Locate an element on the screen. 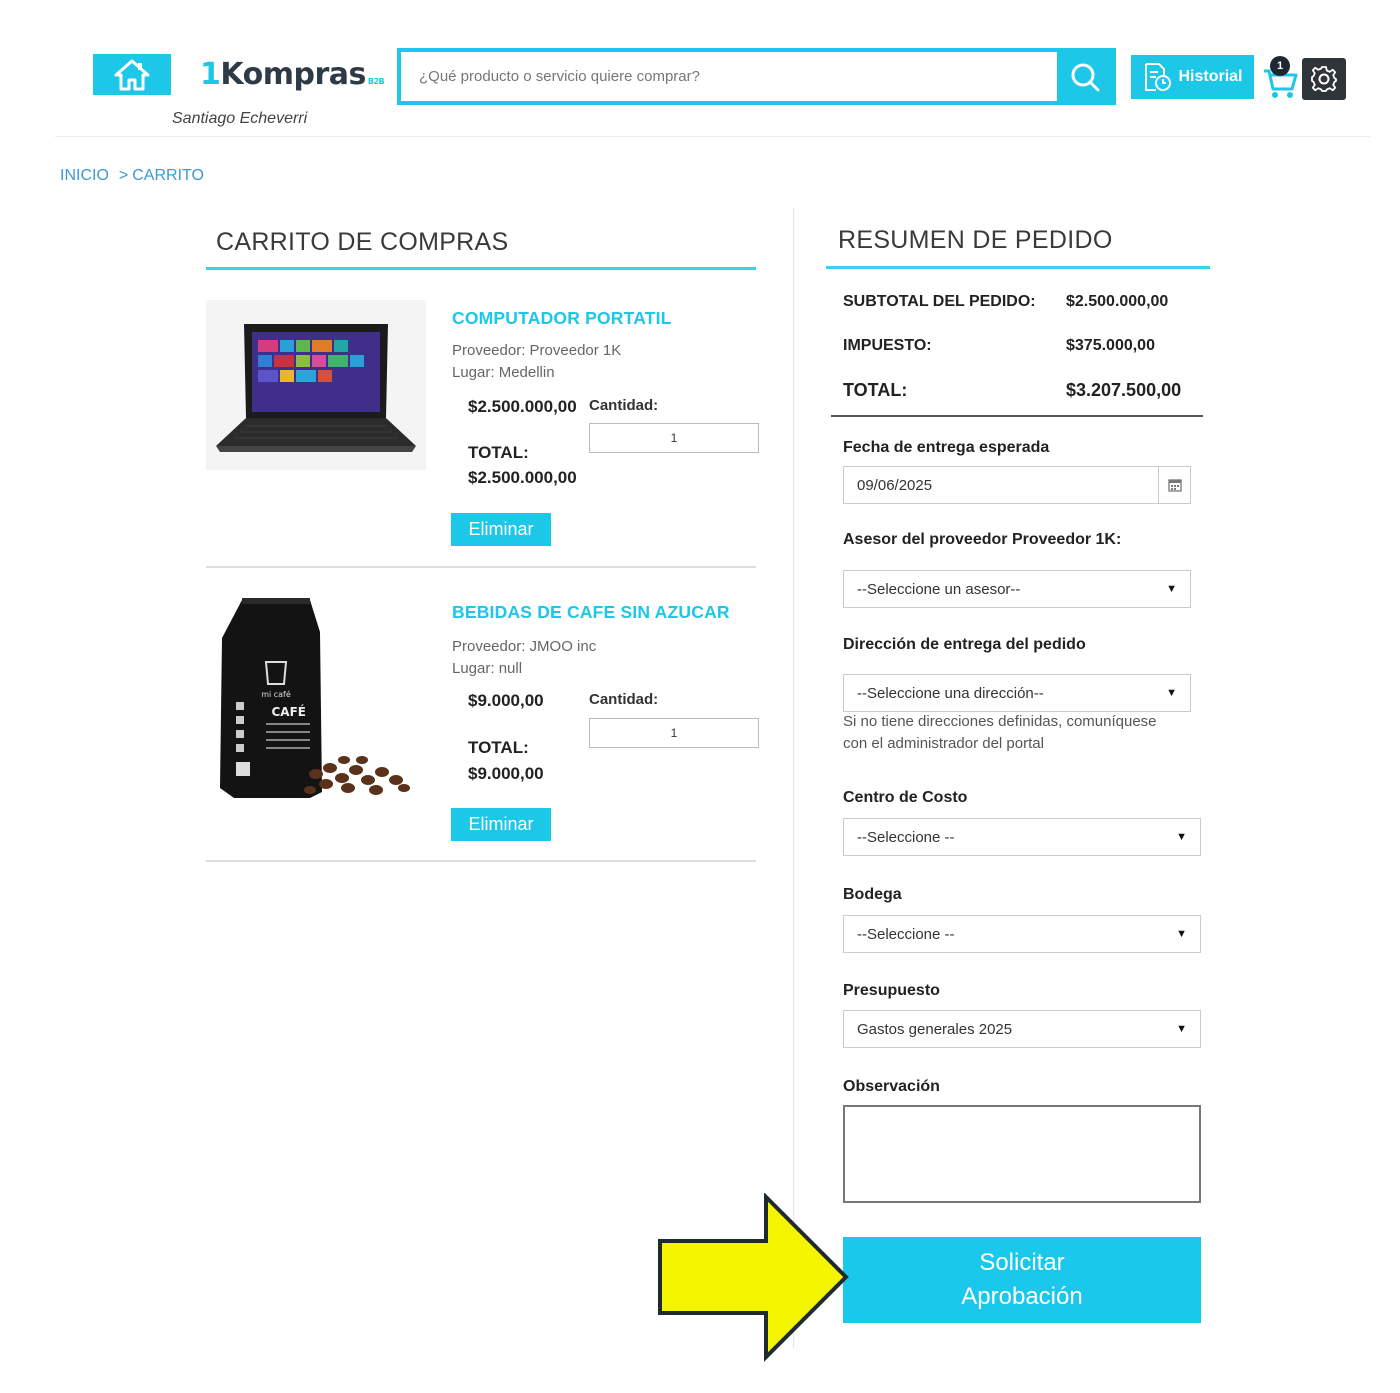  svg-text: mi café is located at coordinates (276, 694).